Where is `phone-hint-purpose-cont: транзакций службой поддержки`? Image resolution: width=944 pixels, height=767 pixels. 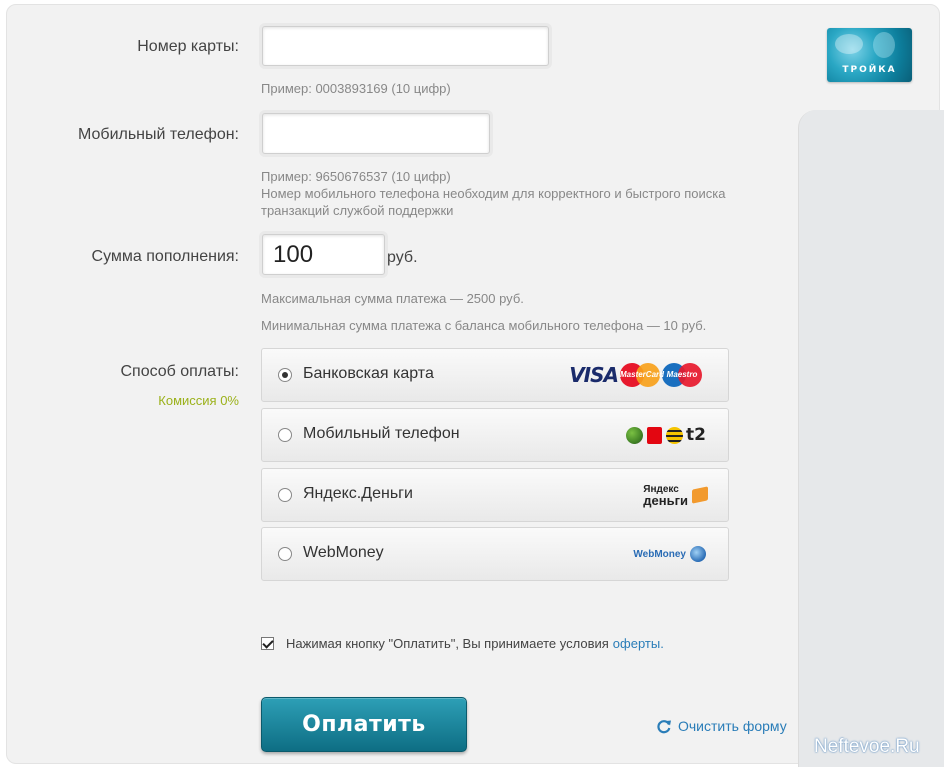
phone-hint-purpose-cont: транзакций службой поддержки is located at coordinates (357, 210).